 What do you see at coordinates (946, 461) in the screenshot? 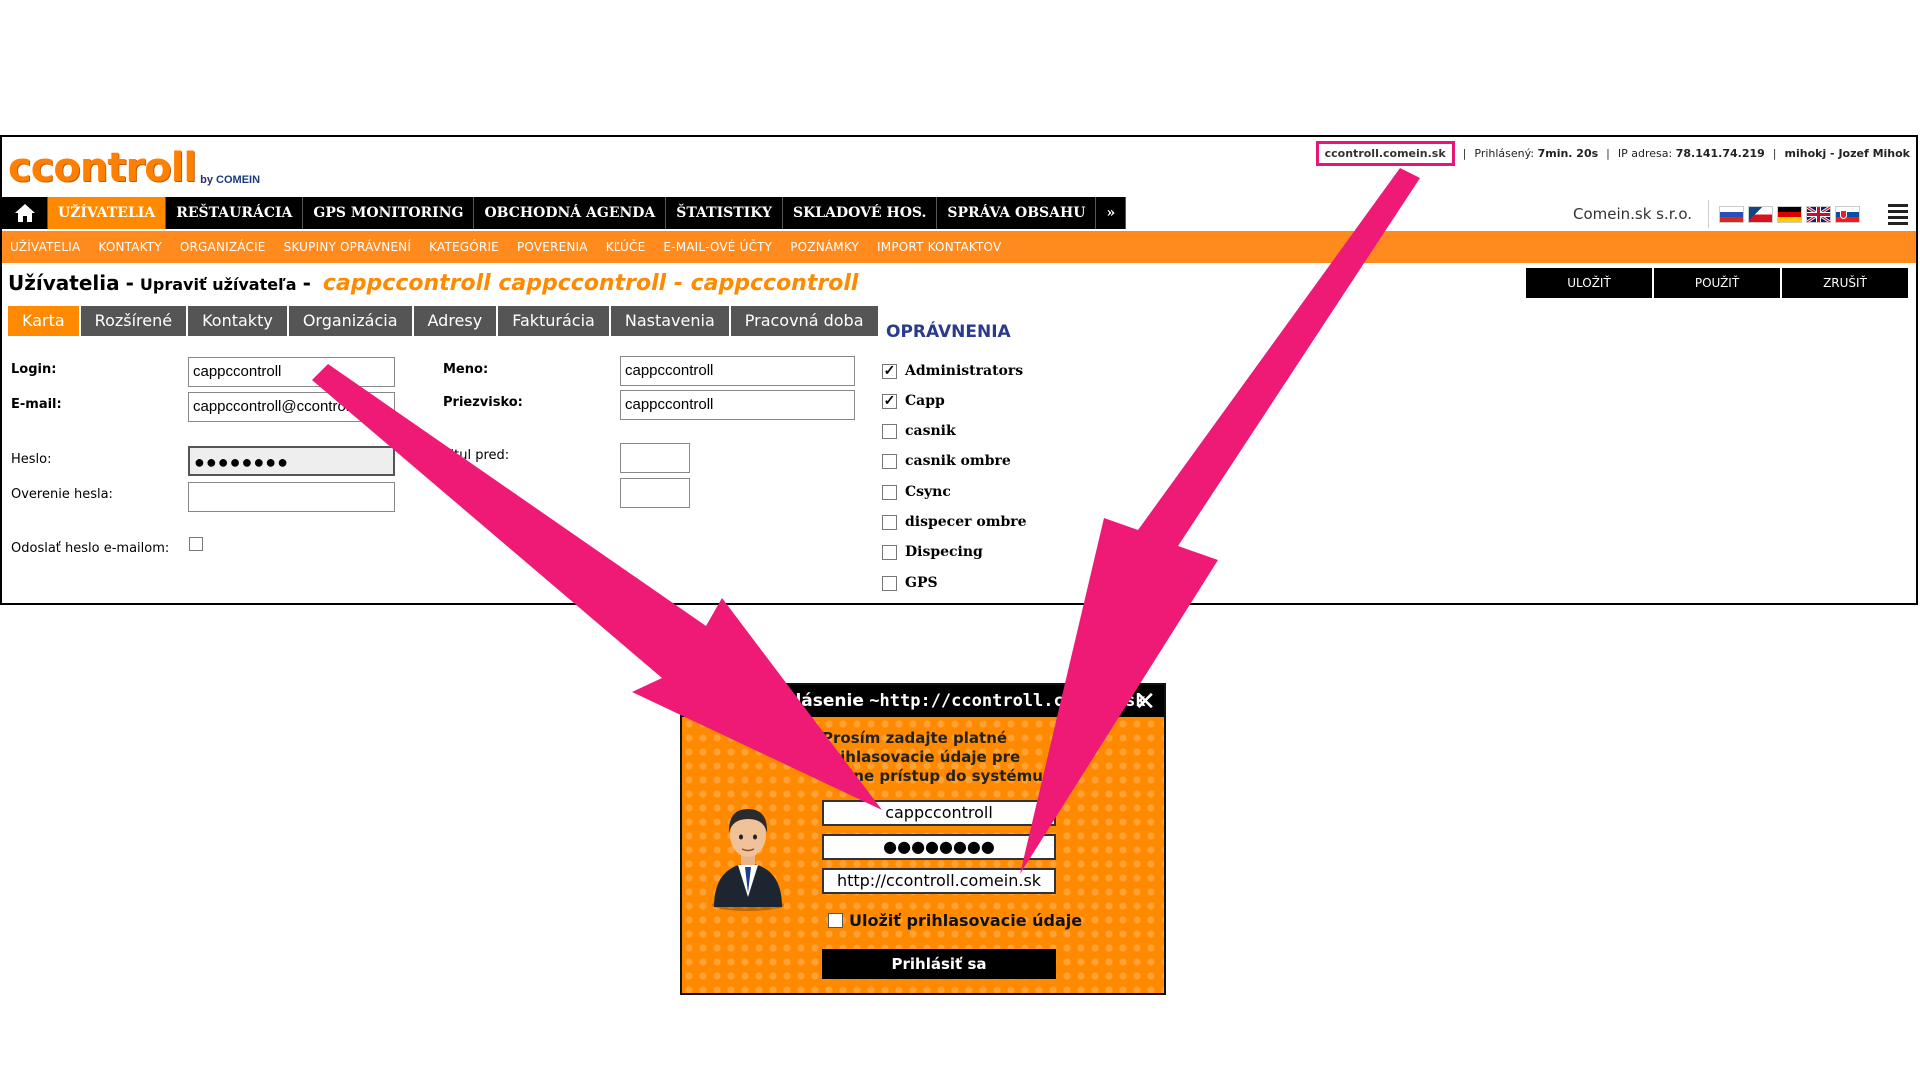
I see `permission-casnik-ombre: casnik ombre` at bounding box center [946, 461].